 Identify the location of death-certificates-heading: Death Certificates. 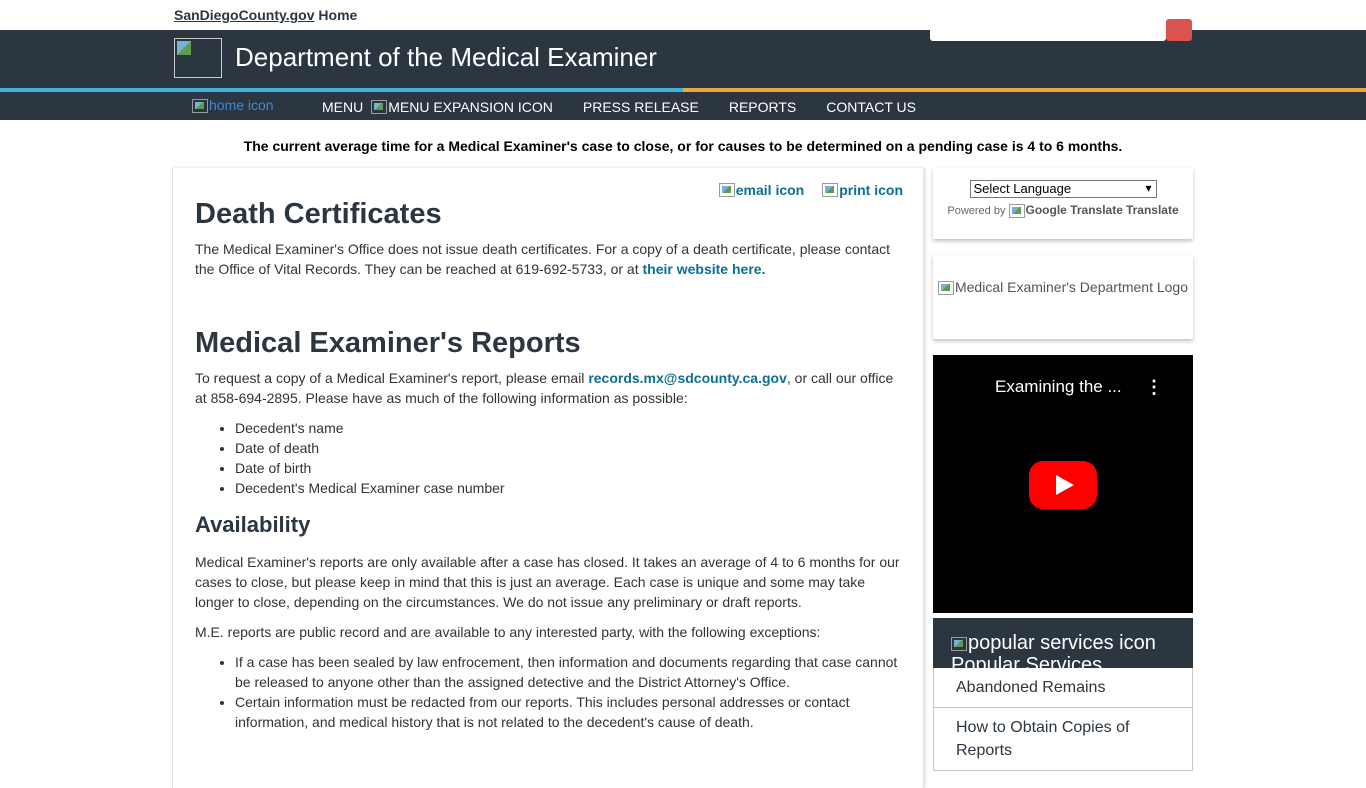
(318, 214).